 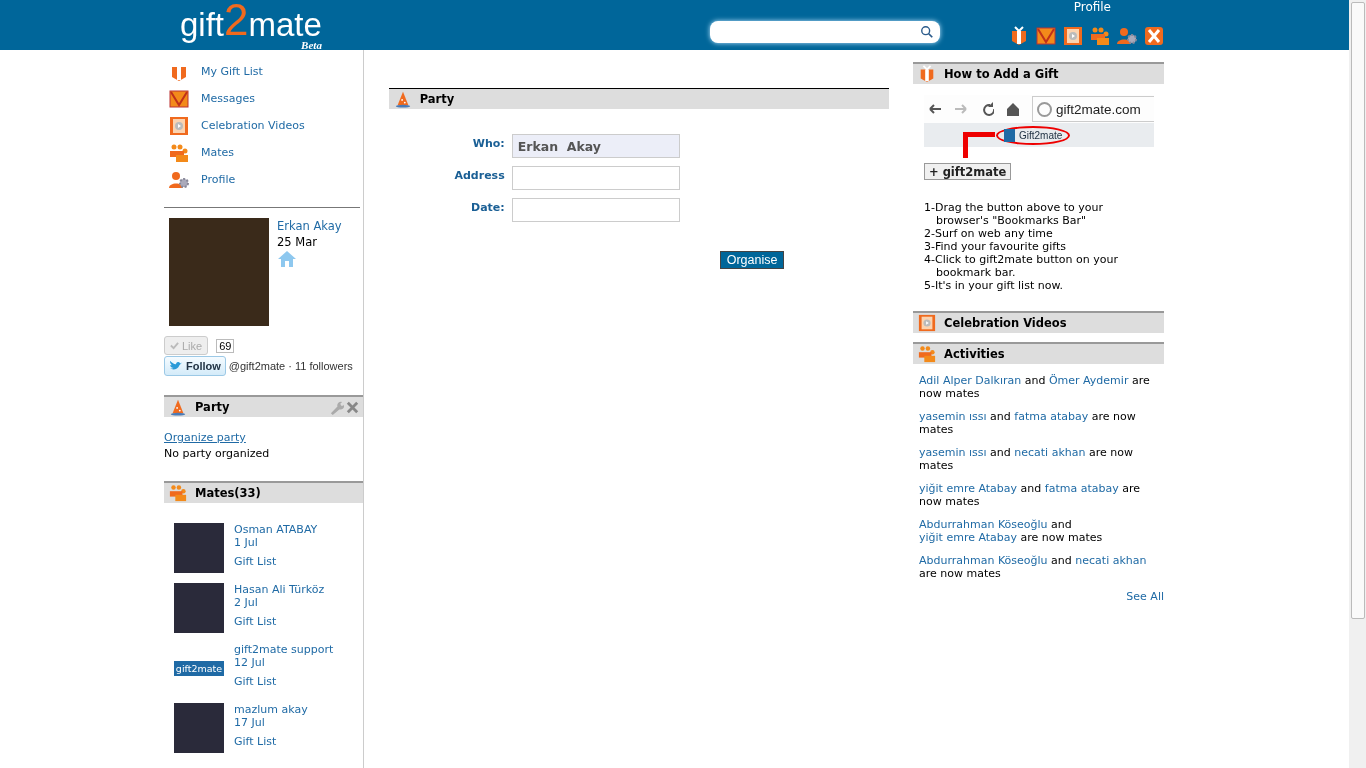 I want to click on close-icon, so click(x=352, y=407).